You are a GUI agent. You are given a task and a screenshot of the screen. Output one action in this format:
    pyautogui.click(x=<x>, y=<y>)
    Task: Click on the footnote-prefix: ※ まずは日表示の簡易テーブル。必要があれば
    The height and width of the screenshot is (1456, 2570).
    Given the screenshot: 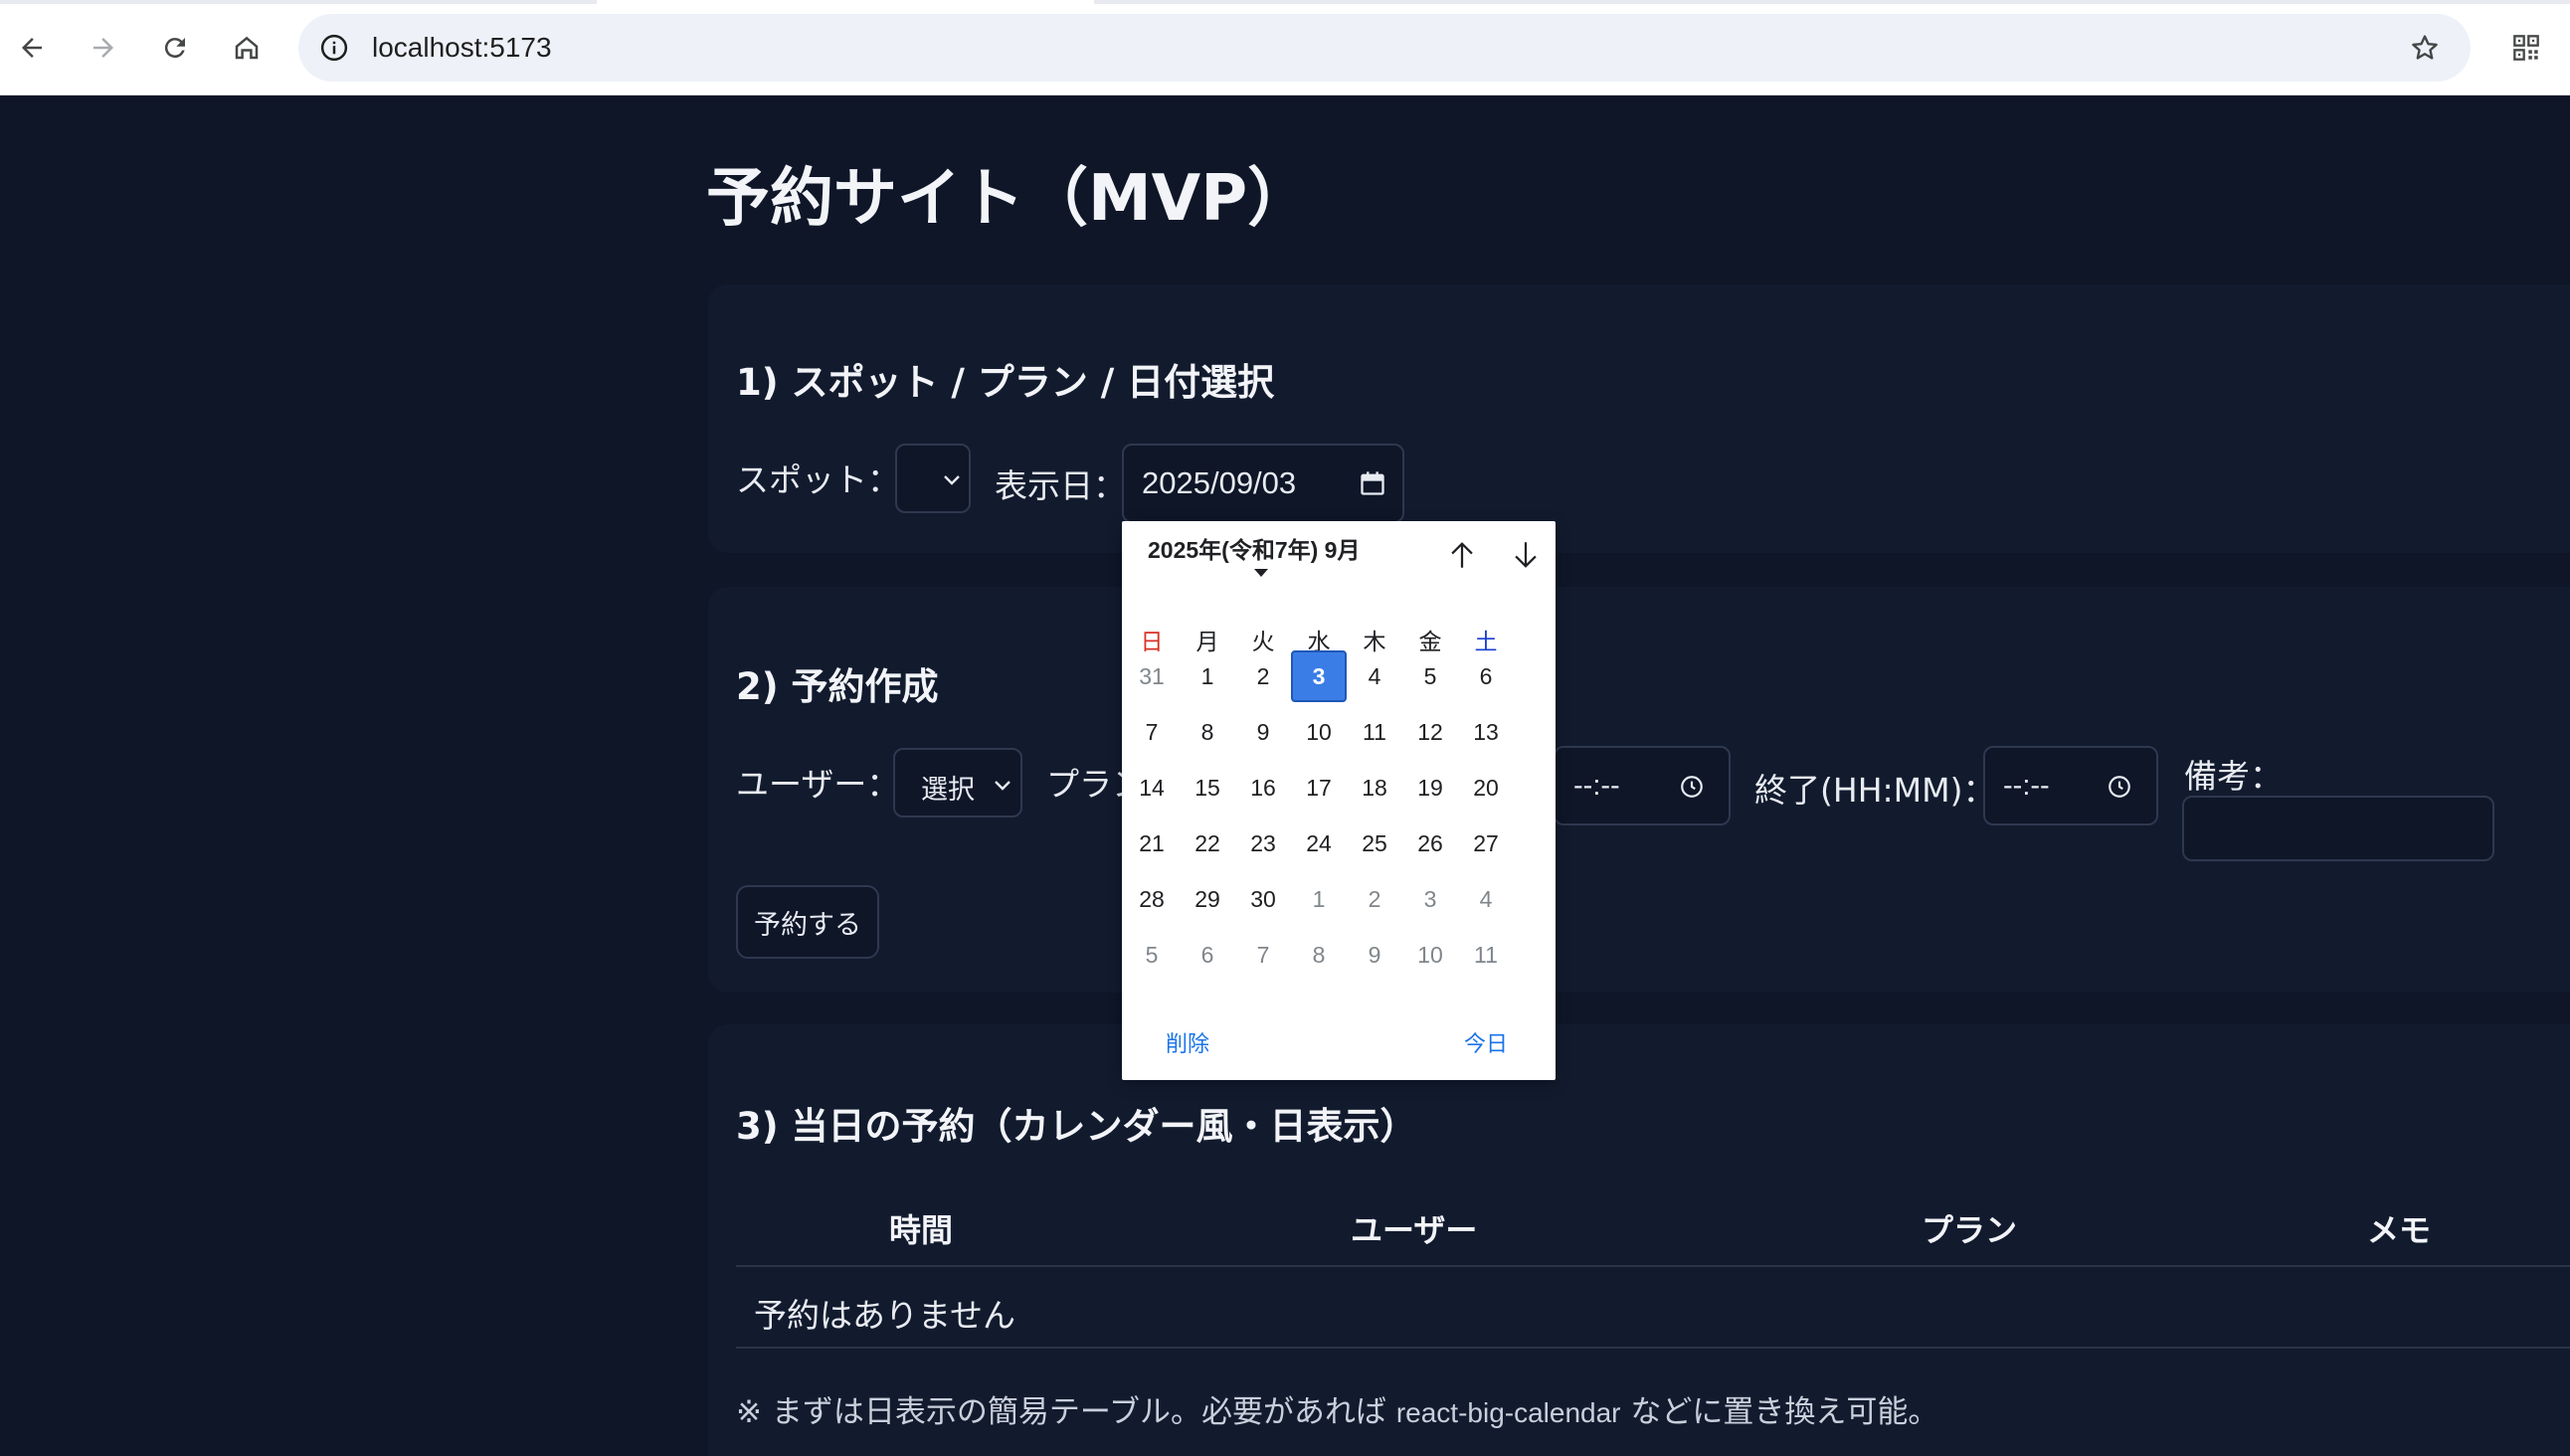 What is the action you would take?
    pyautogui.click(x=1066, y=1412)
    